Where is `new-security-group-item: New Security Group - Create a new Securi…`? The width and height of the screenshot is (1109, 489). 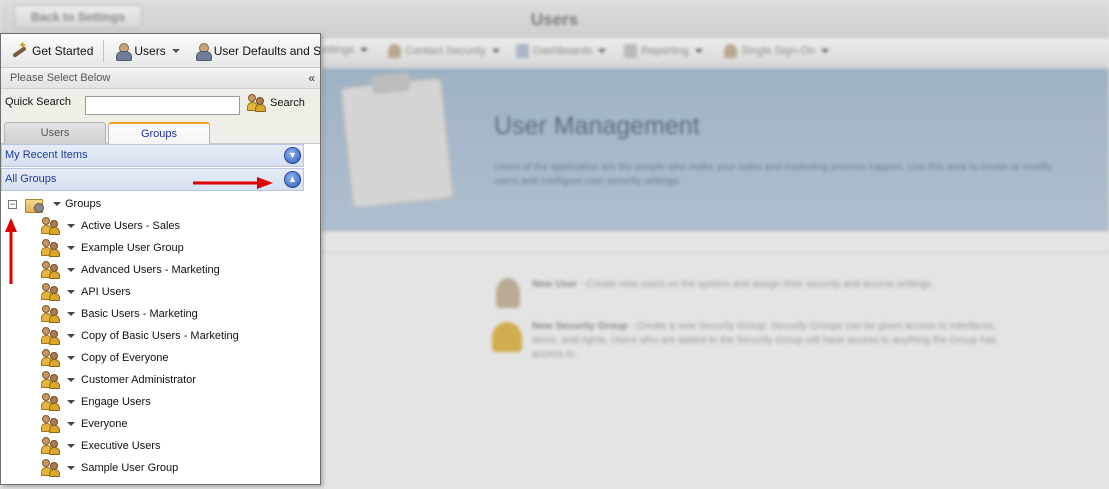 new-security-group-item: New Security Group - Create a new Securi… is located at coordinates (767, 341).